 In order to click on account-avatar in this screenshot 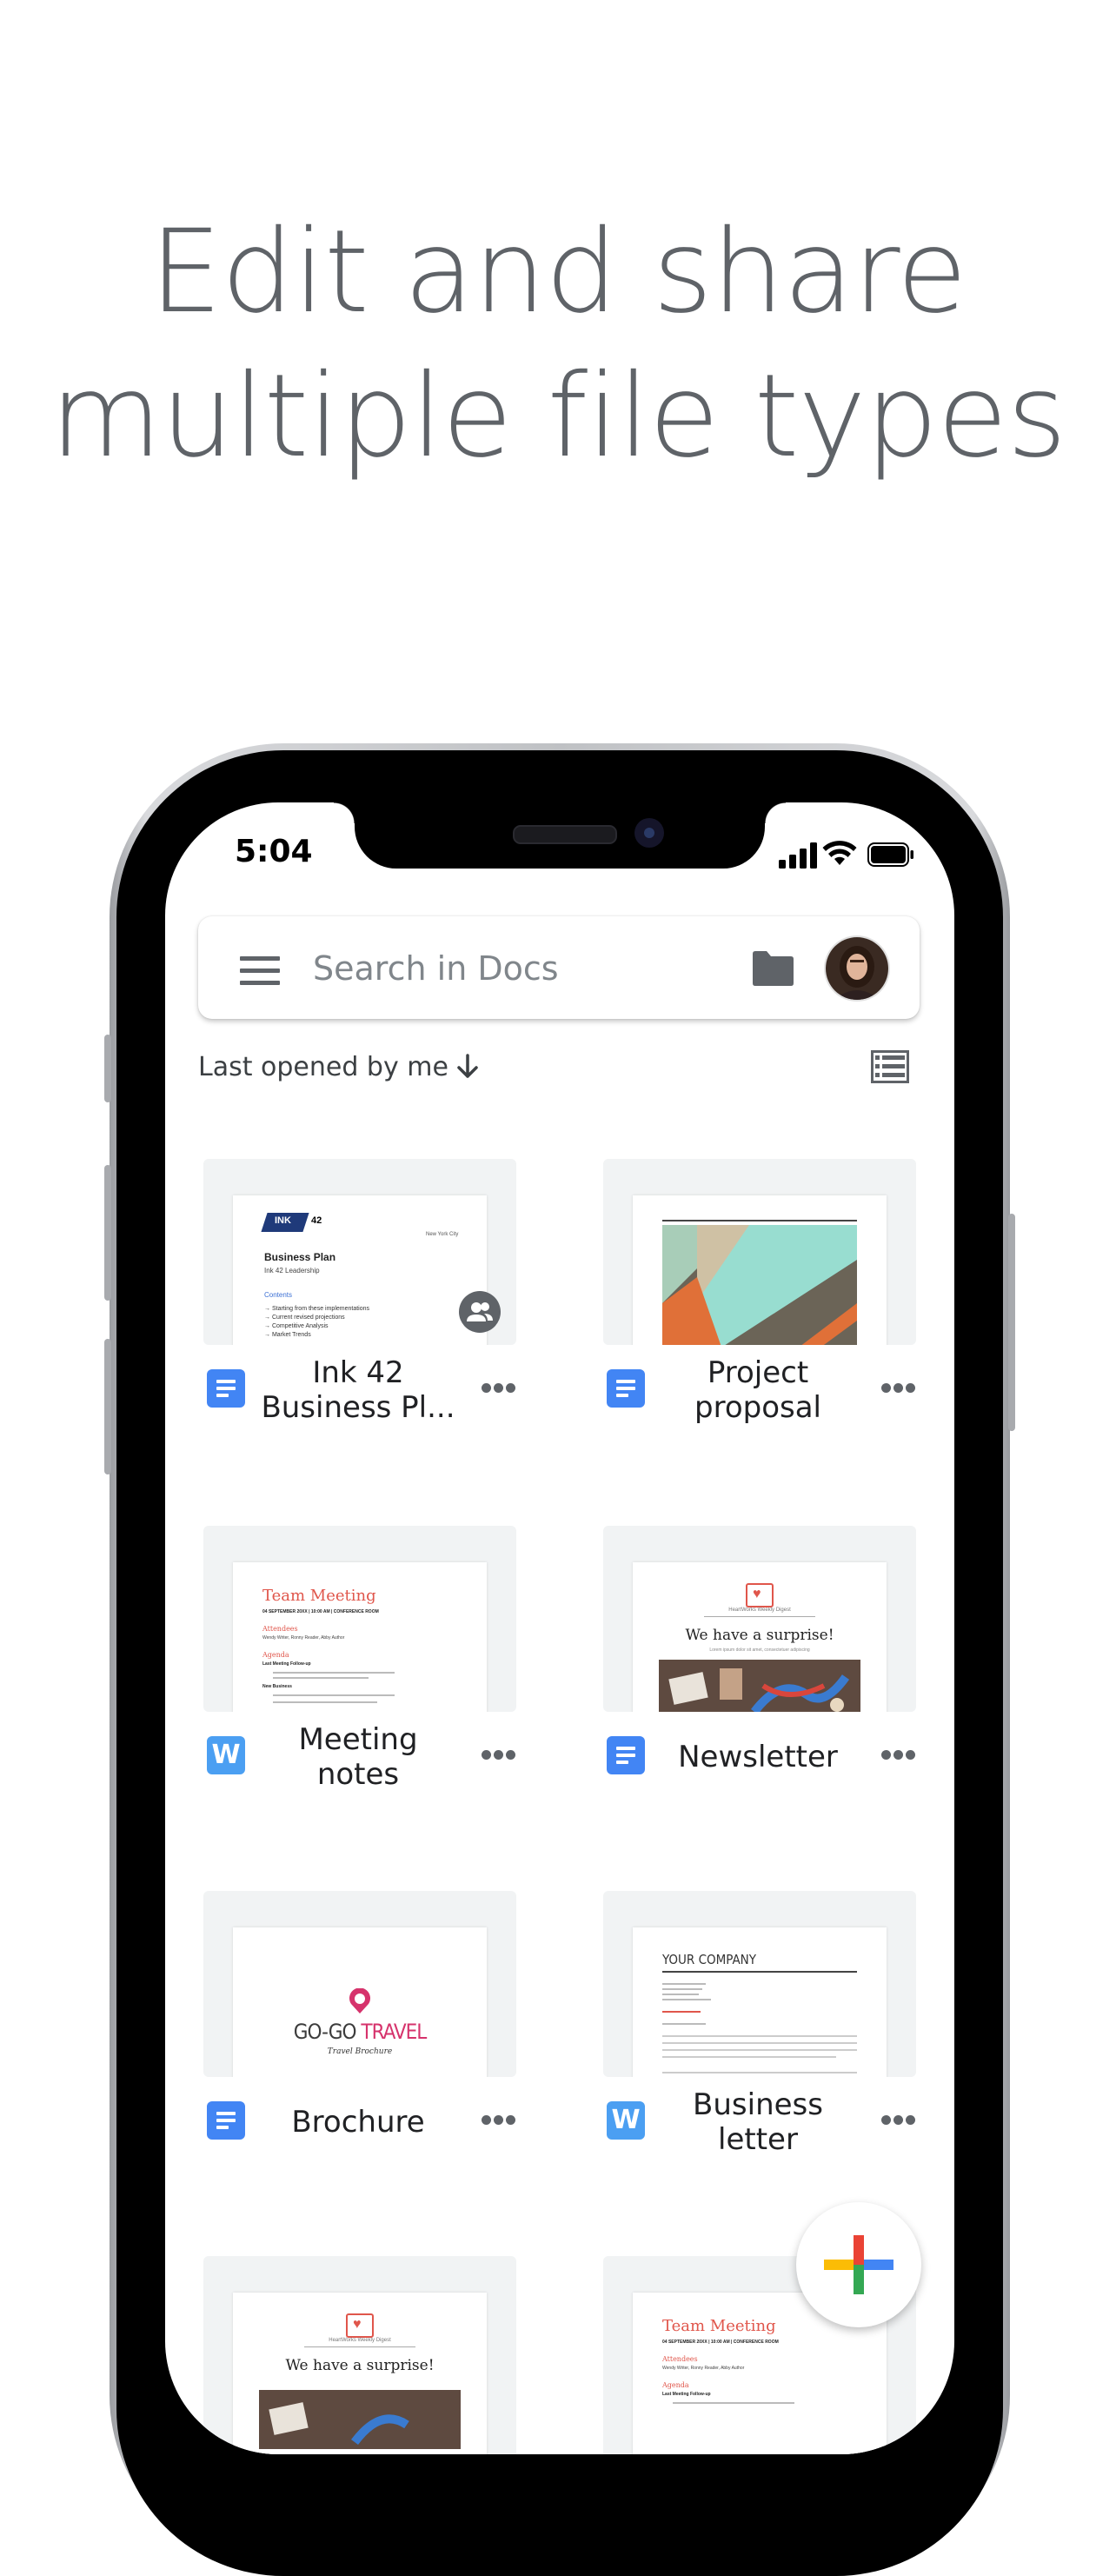, I will do `click(857, 968)`.